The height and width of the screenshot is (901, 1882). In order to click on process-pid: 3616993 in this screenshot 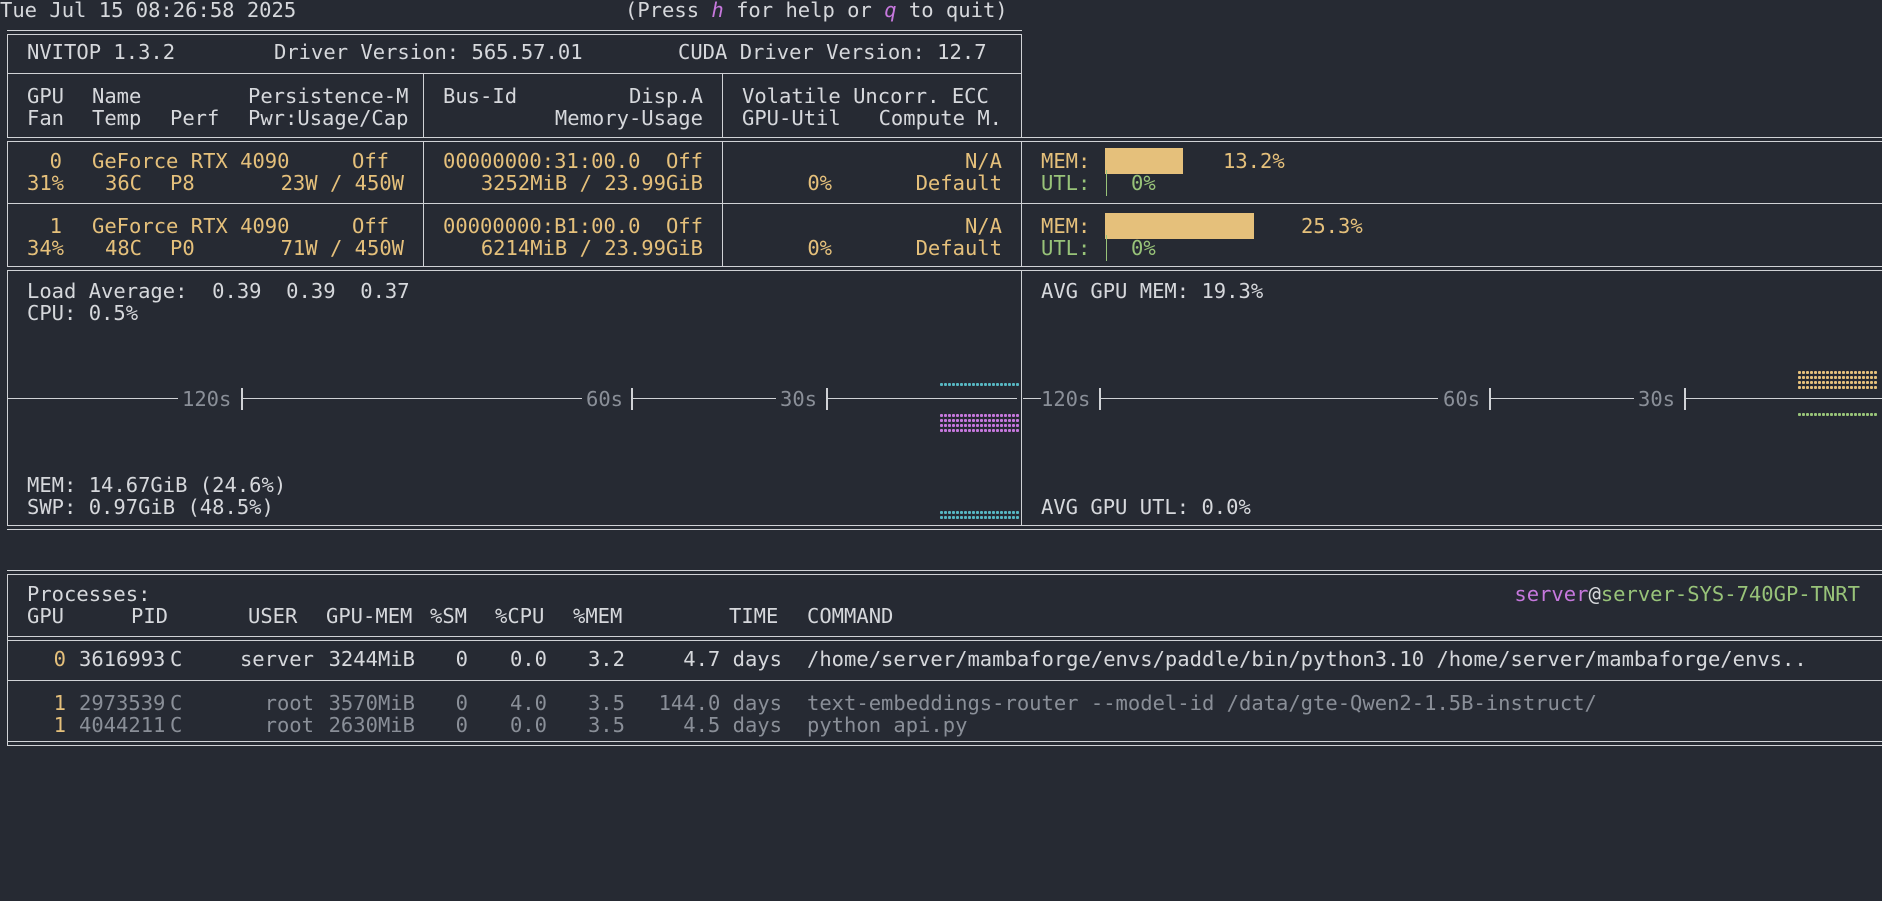, I will do `click(122, 659)`.